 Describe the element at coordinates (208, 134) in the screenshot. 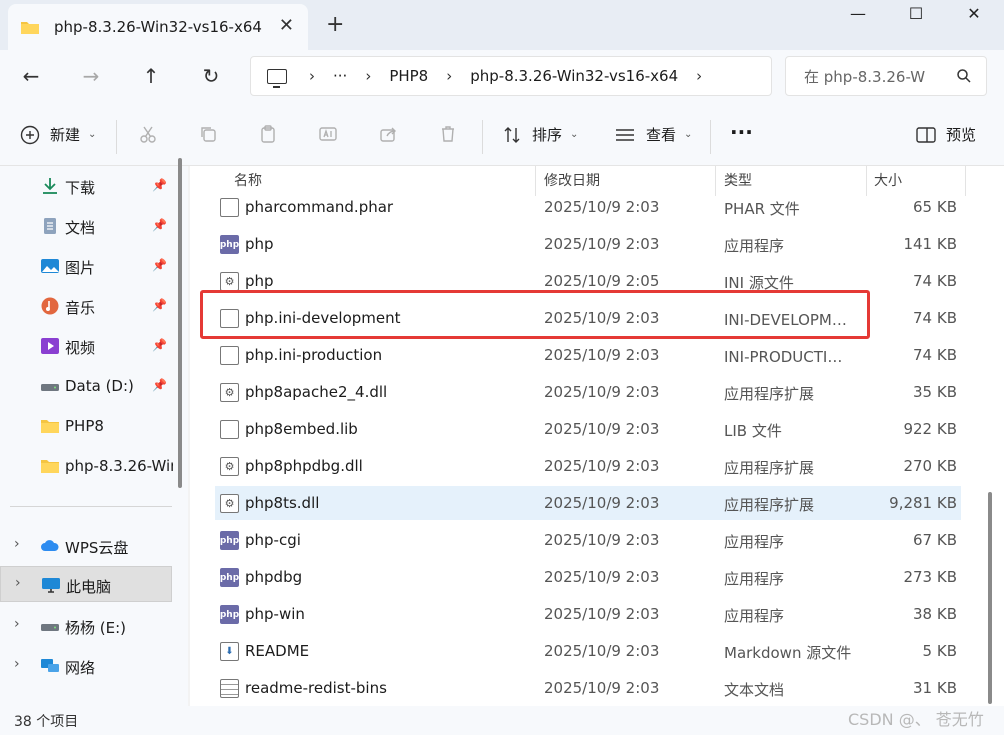

I see `copy-button` at that location.